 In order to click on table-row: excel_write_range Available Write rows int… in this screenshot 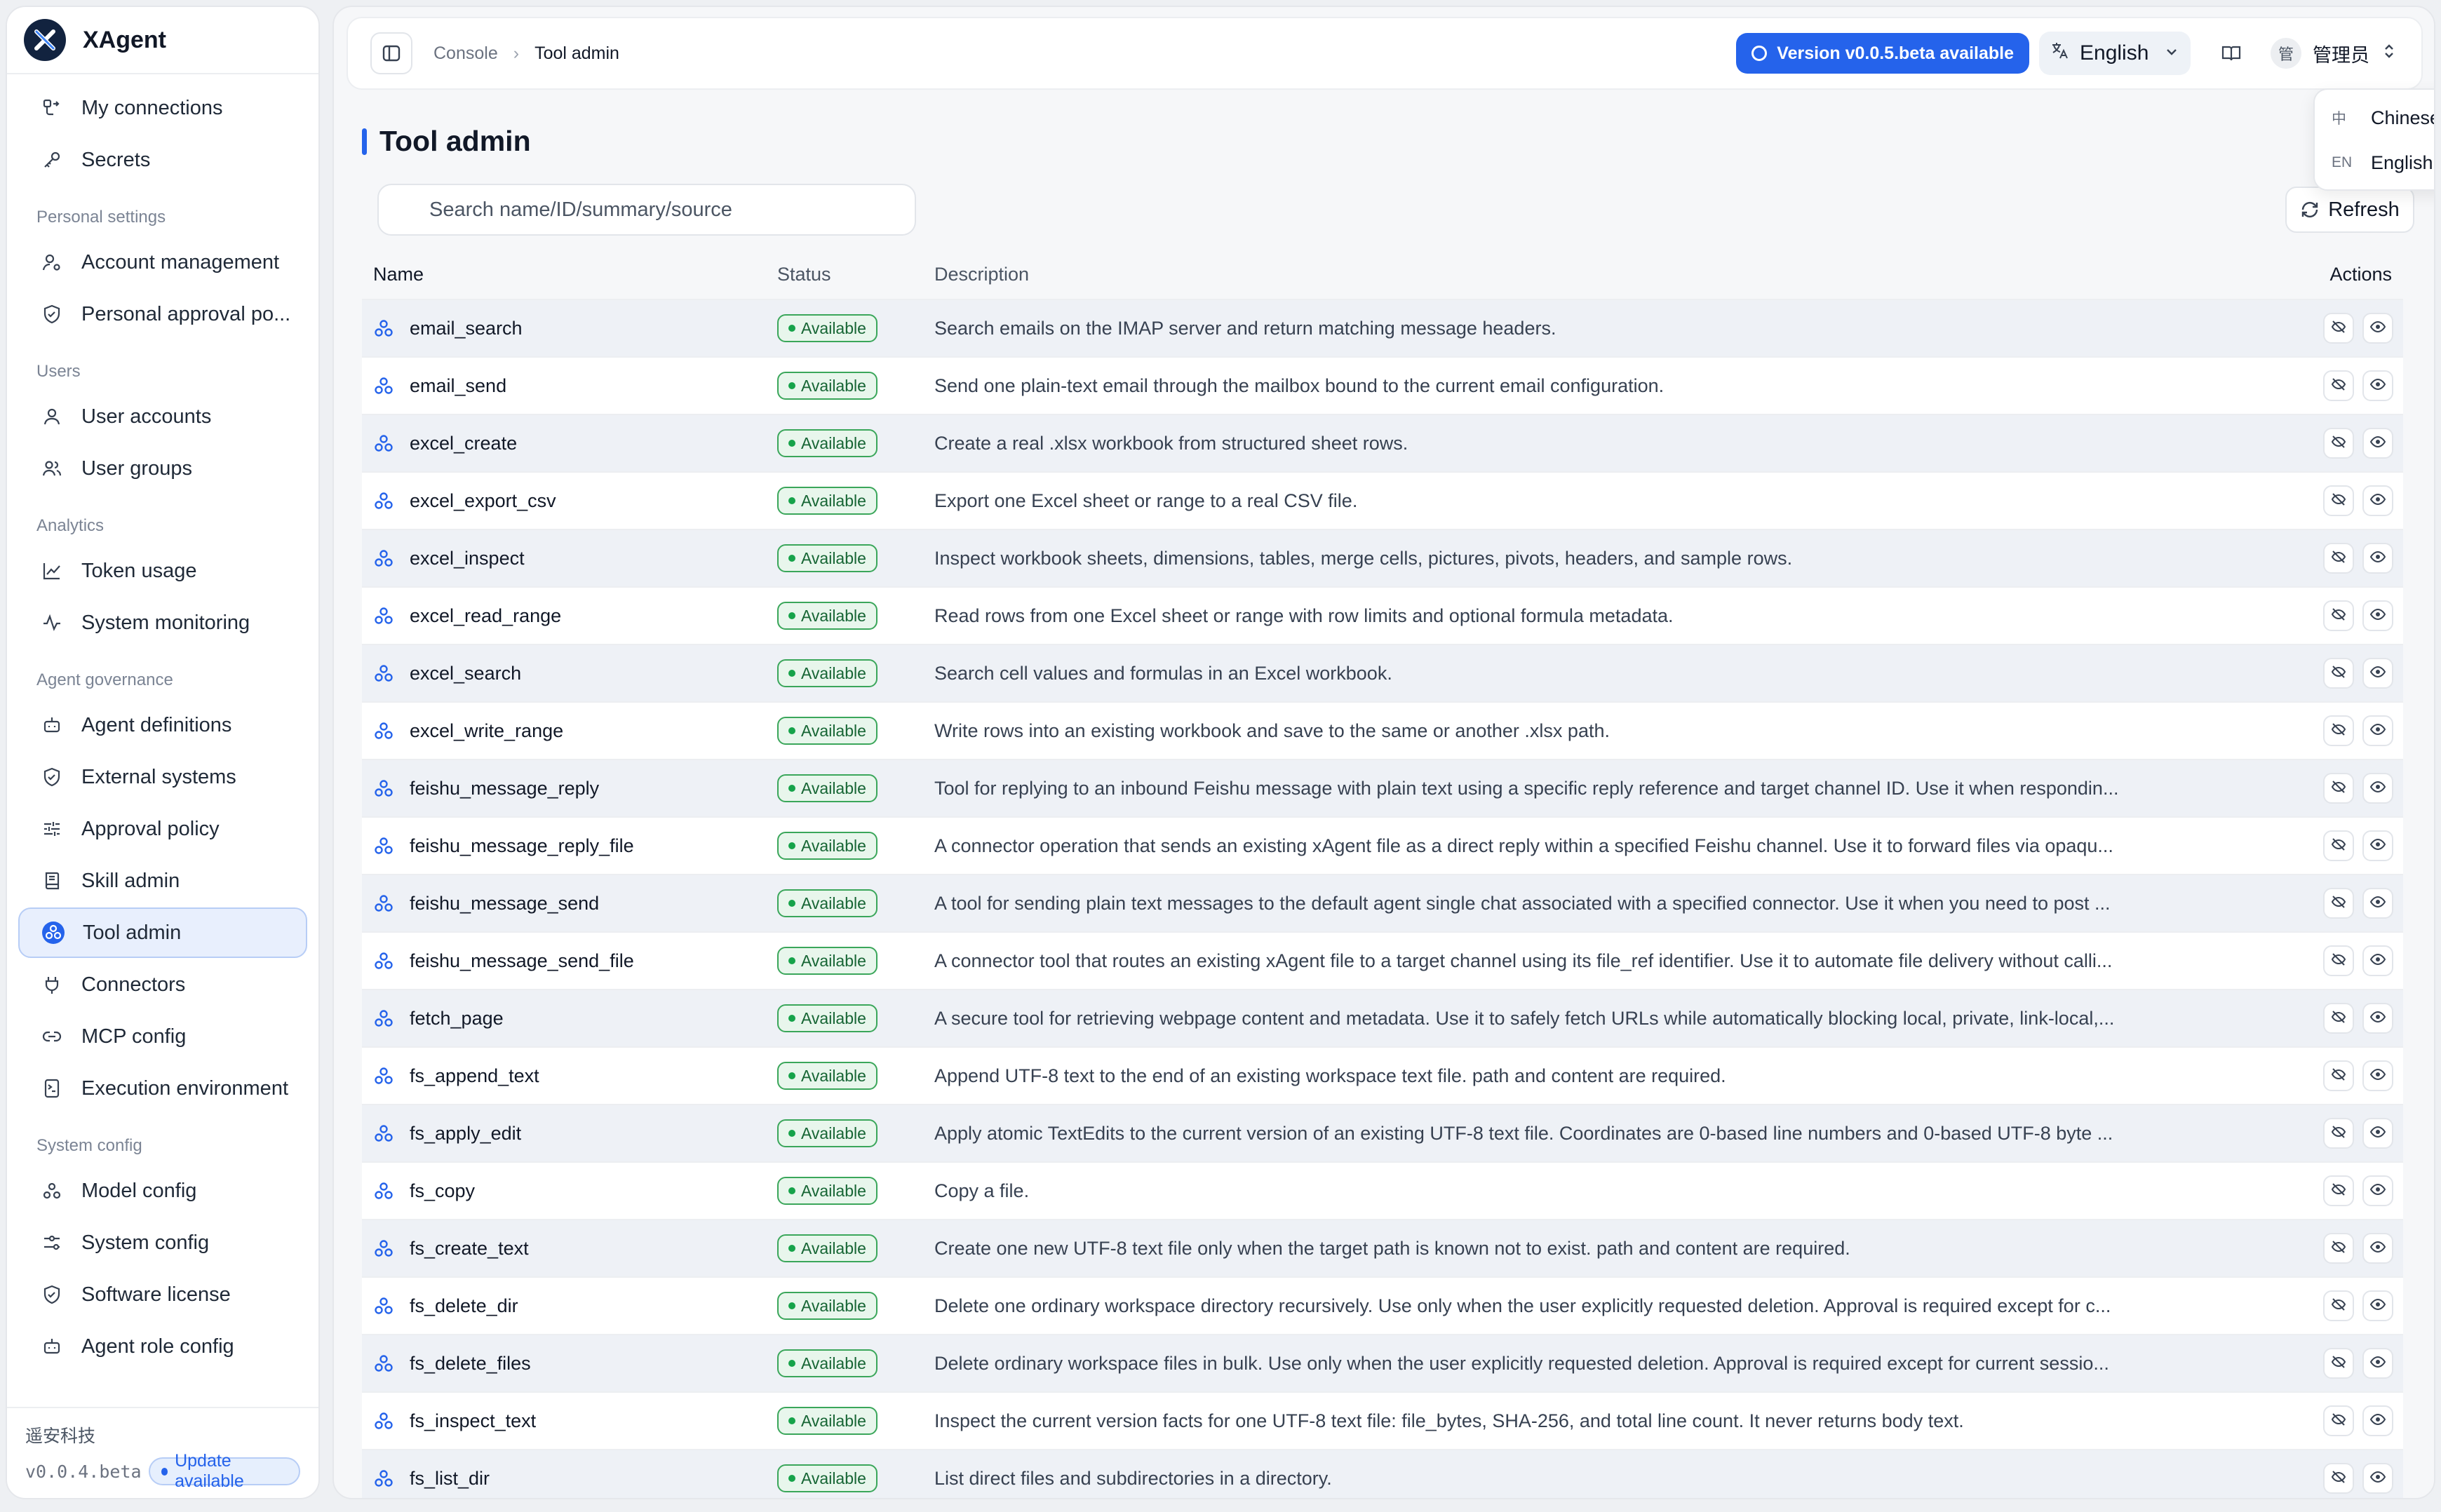, I will do `click(1383, 730)`.